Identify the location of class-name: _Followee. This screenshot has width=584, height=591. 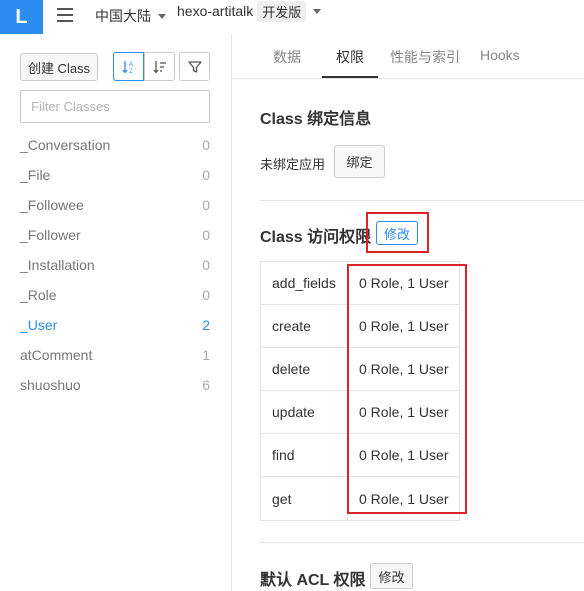
(52, 205).